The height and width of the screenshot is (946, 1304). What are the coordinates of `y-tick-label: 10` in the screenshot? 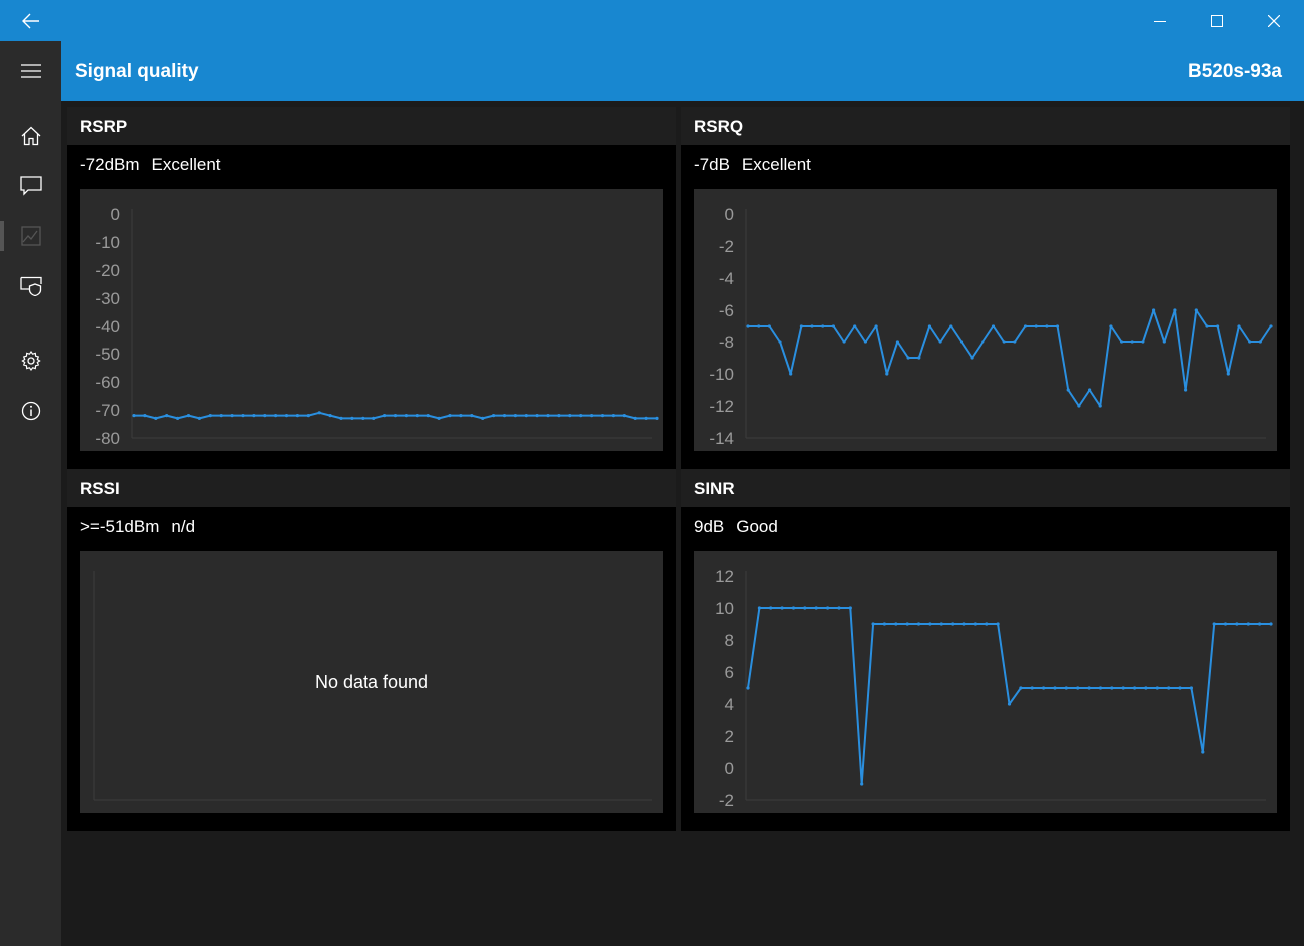 It's located at (724, 608).